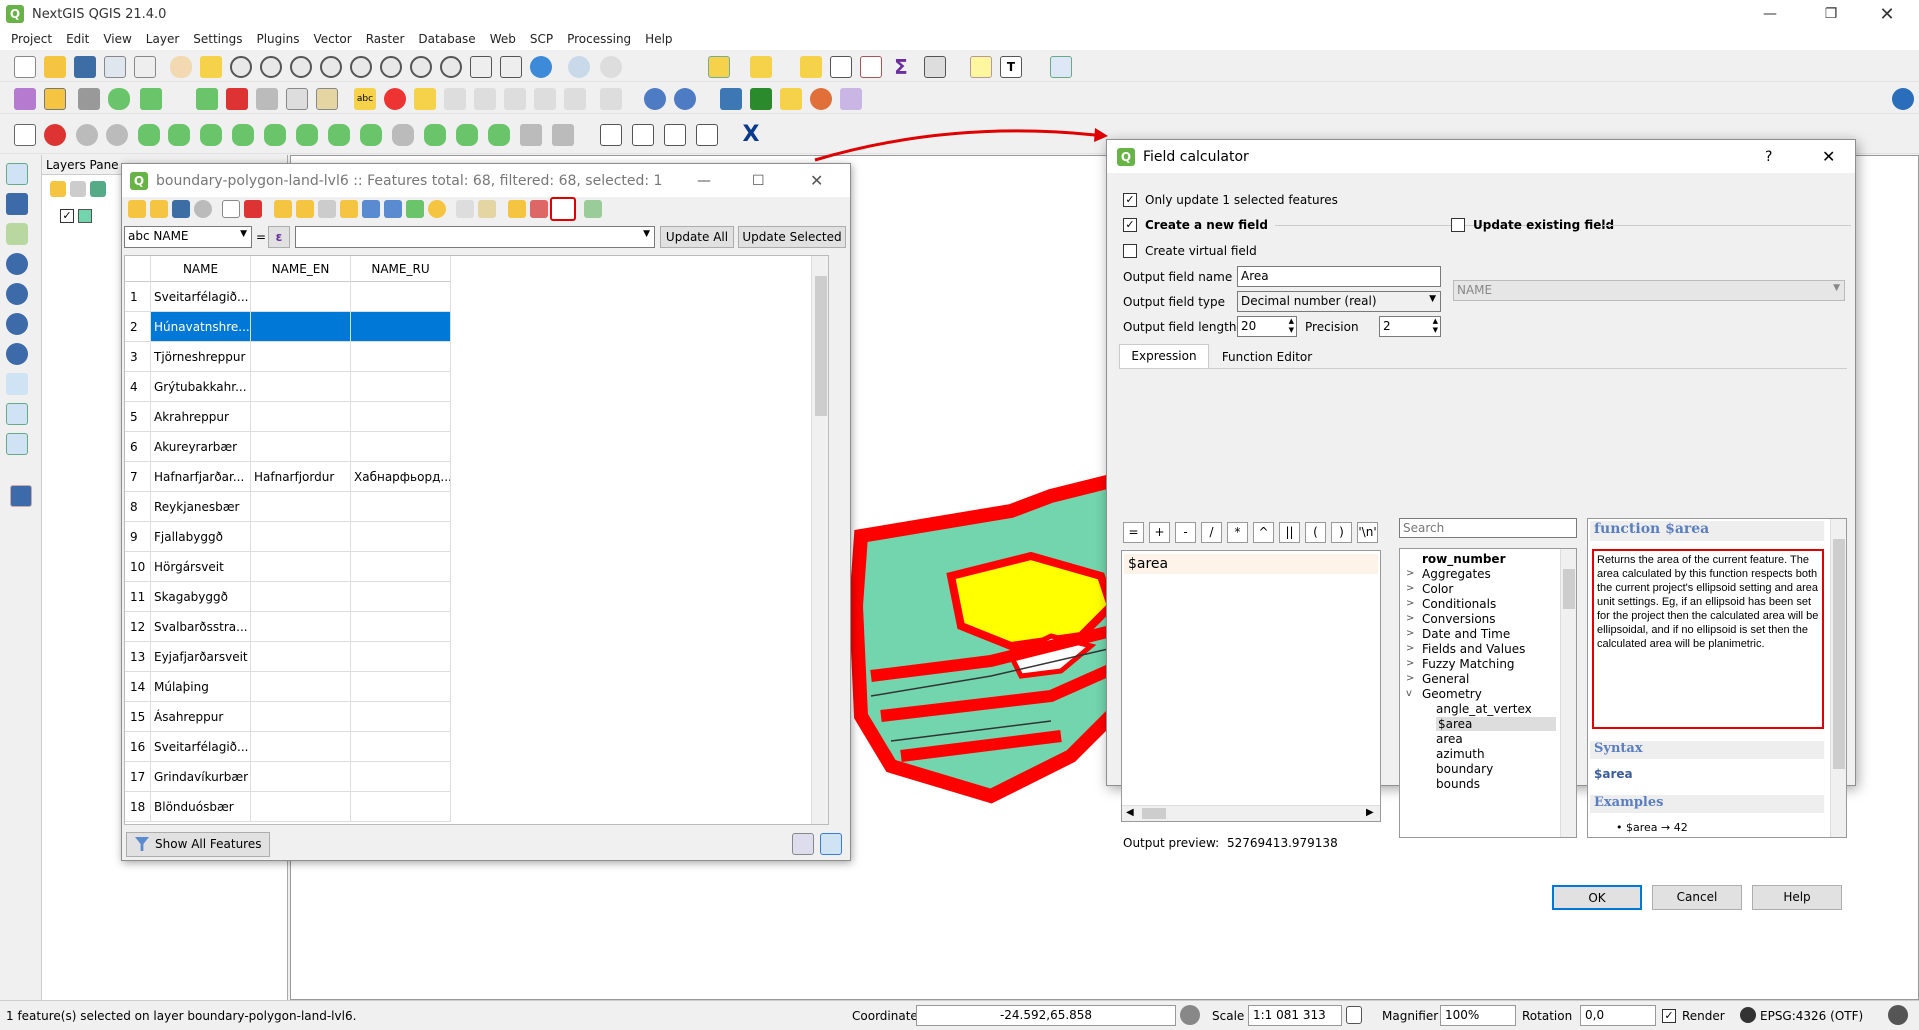 The width and height of the screenshot is (1919, 1030). Describe the element at coordinates (415, 209) in the screenshot. I see `attr-pan-icon` at that location.